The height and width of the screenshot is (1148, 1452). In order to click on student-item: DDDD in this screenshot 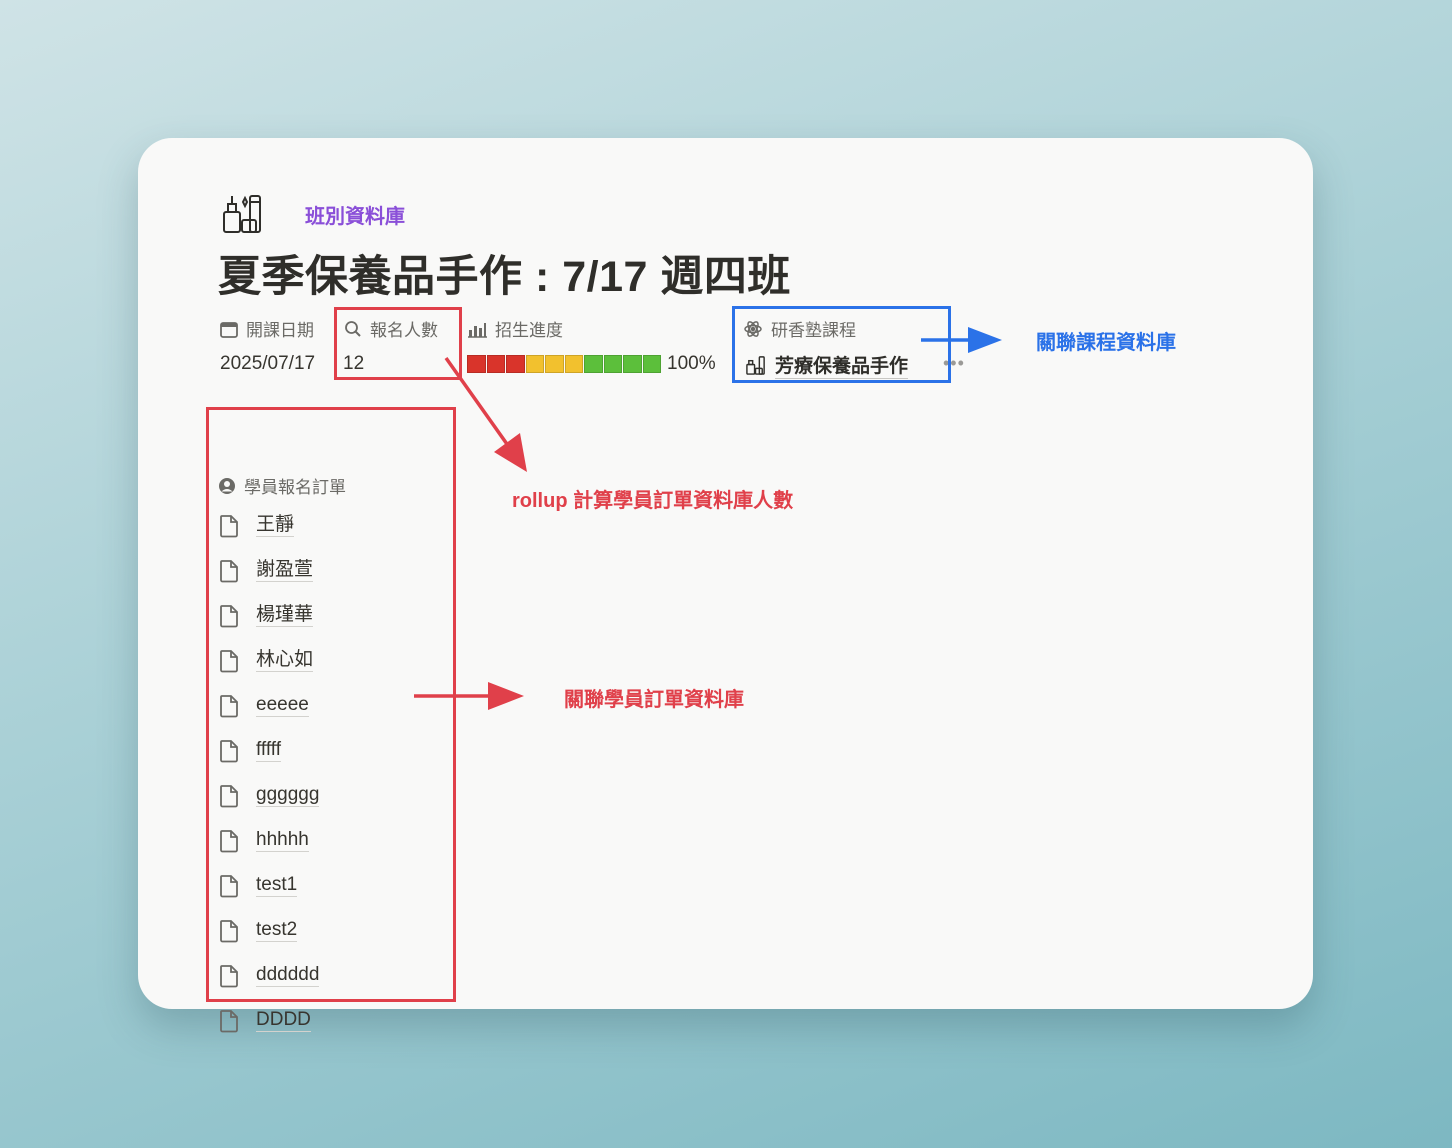, I will do `click(282, 1020)`.